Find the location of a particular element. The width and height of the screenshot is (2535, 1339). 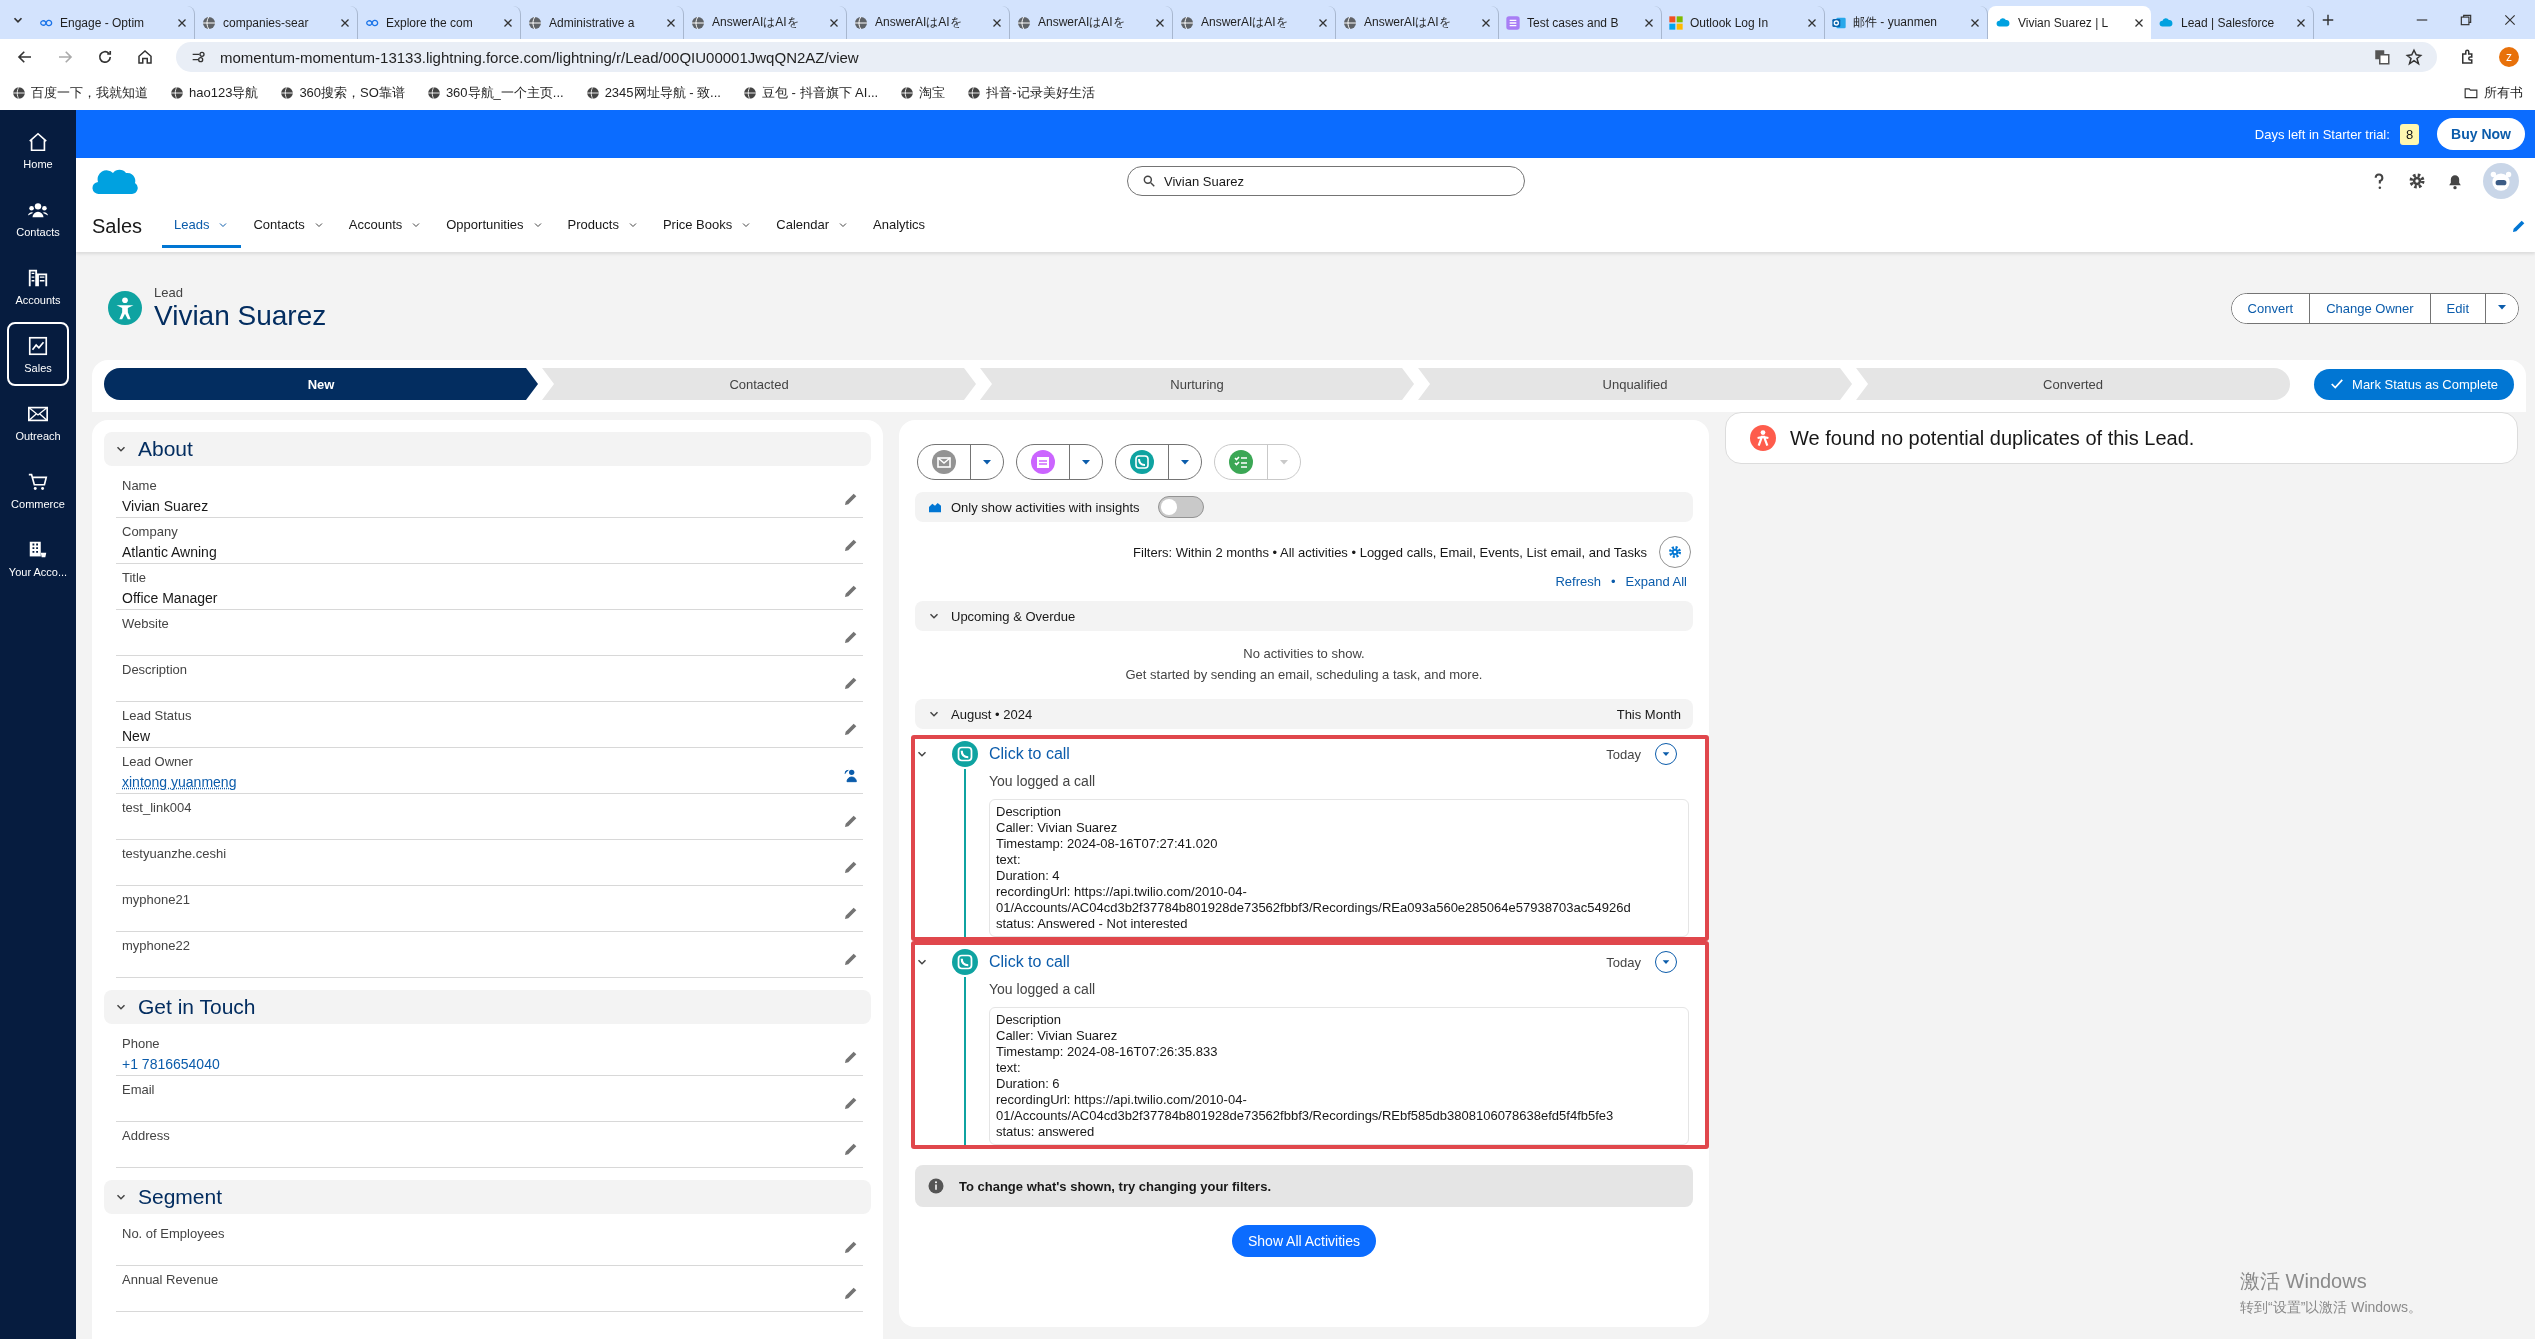

field-label: Lead Status is located at coordinates (157, 715).